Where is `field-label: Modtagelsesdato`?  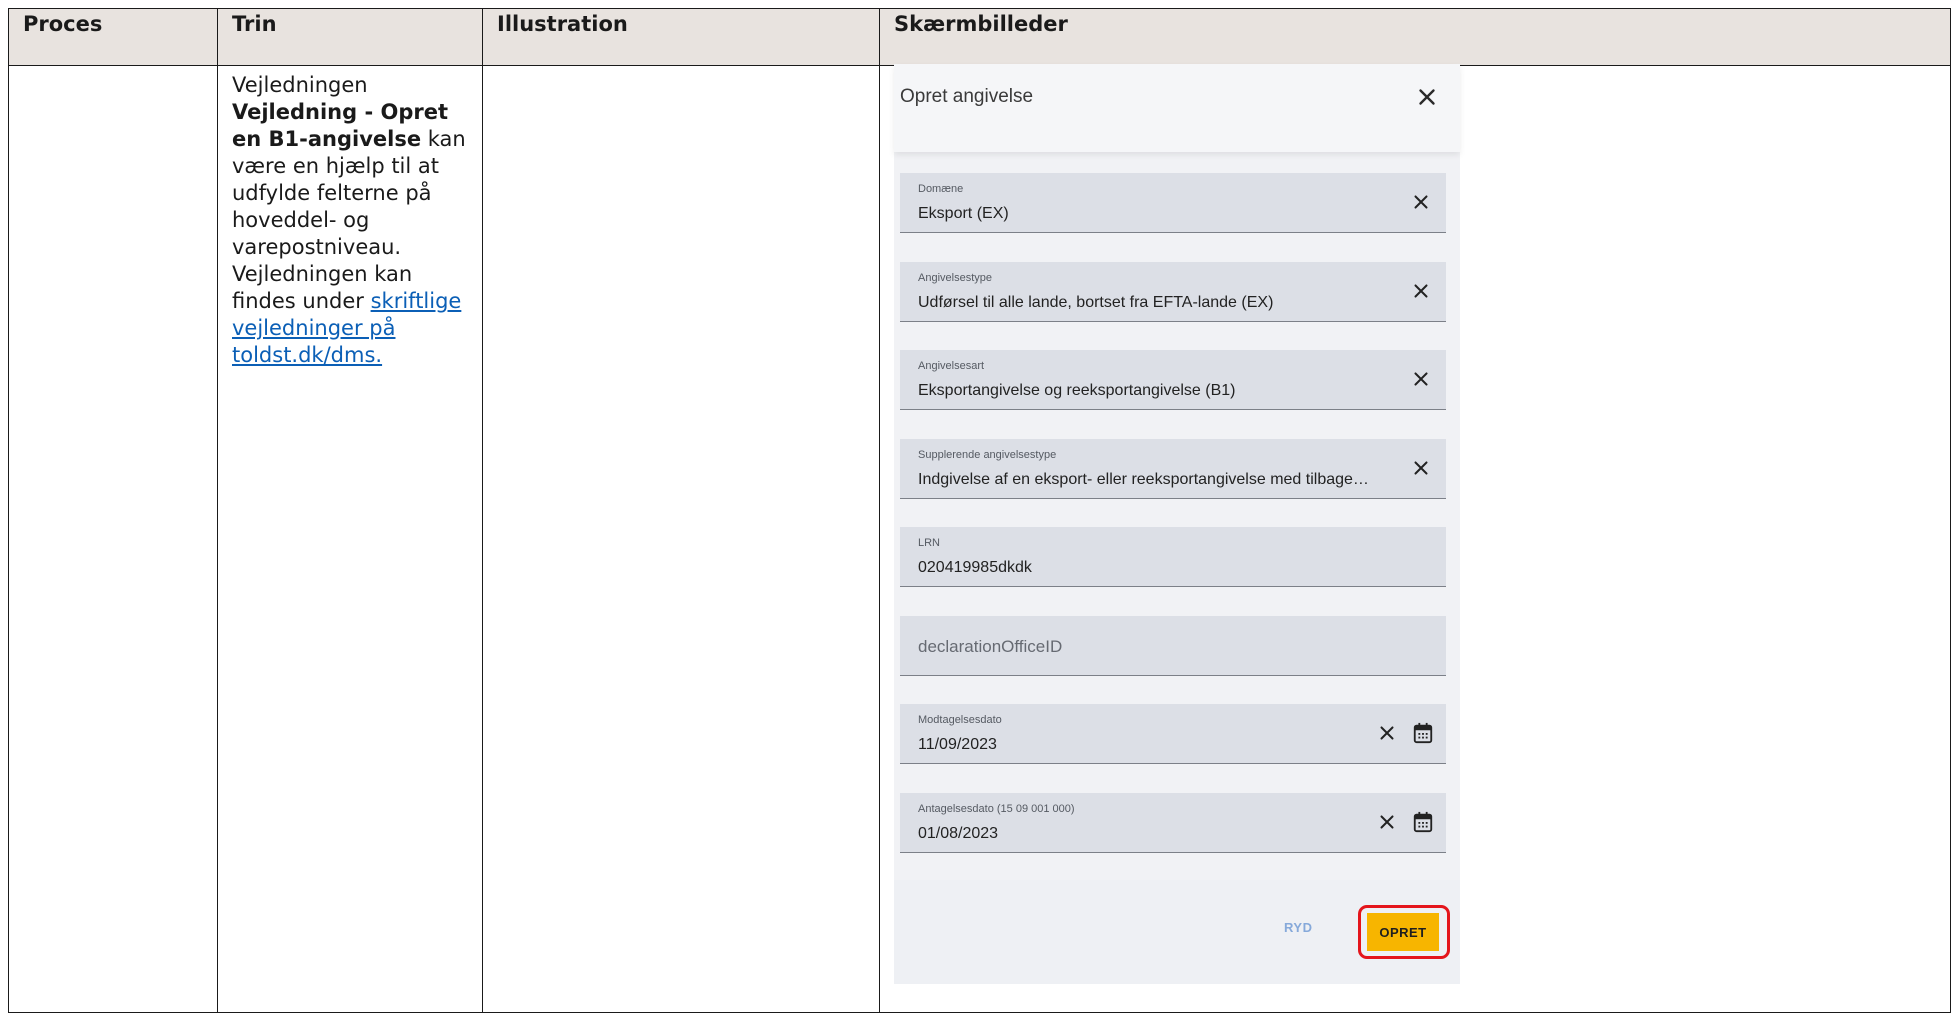
field-label: Modtagelsesdato is located at coordinates (960, 720).